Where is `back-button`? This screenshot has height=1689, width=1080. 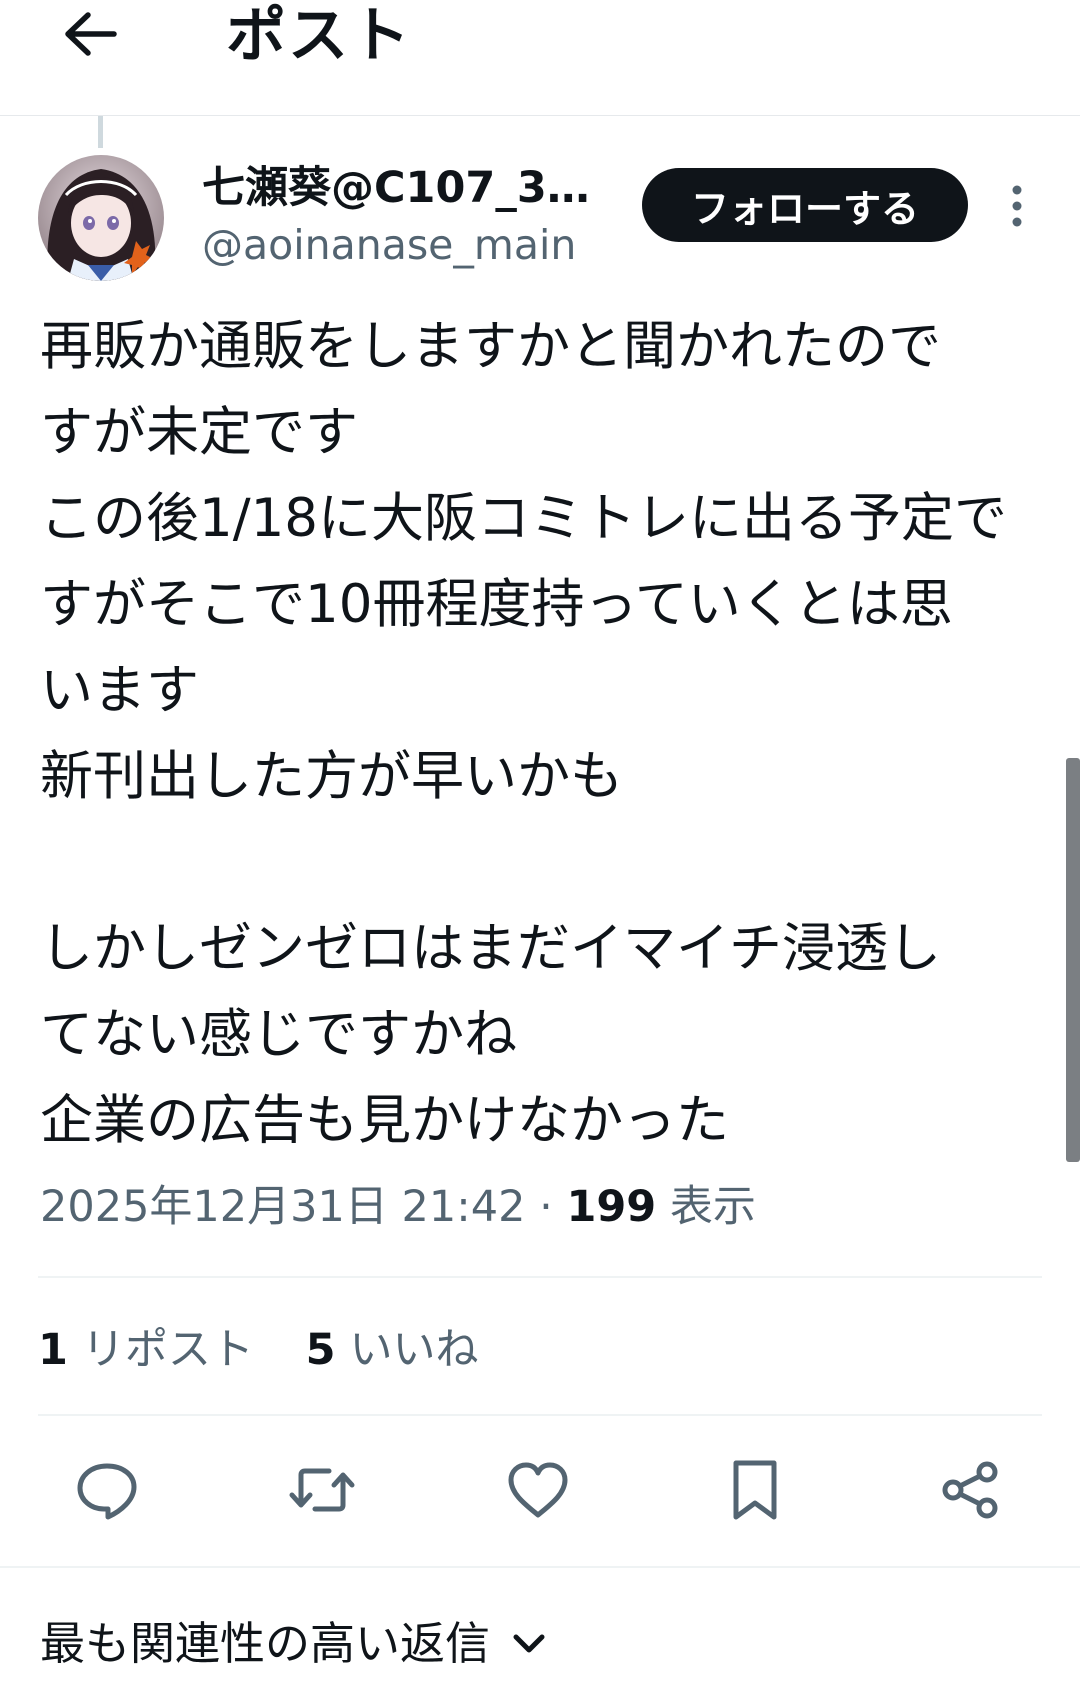 back-button is located at coordinates (90, 34).